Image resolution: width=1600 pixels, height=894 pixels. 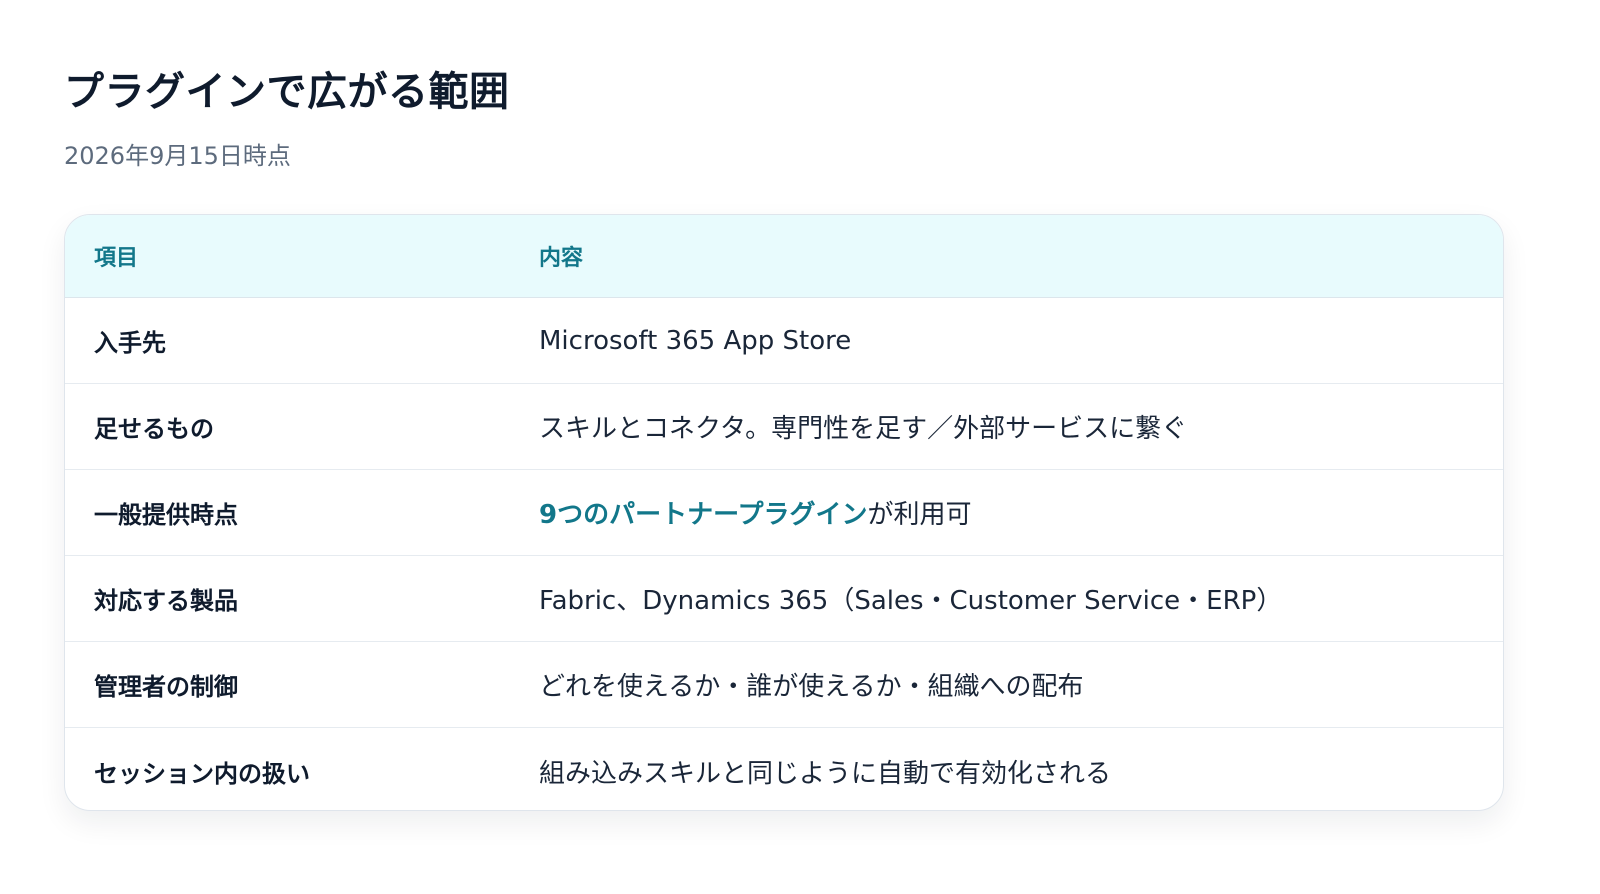 I want to click on as-of-date: 2026年9月15日時点, so click(x=177, y=156).